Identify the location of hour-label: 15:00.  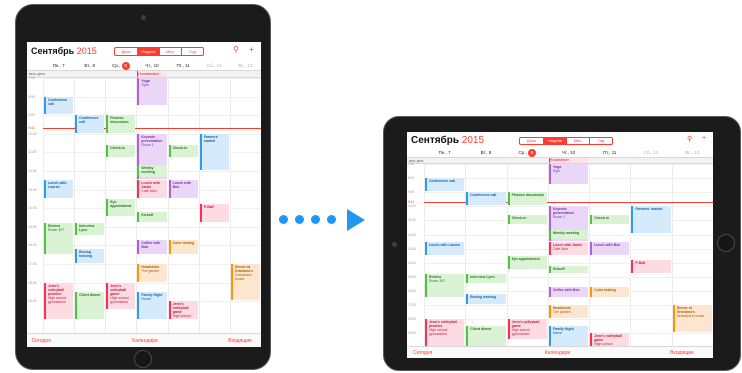
(32, 226).